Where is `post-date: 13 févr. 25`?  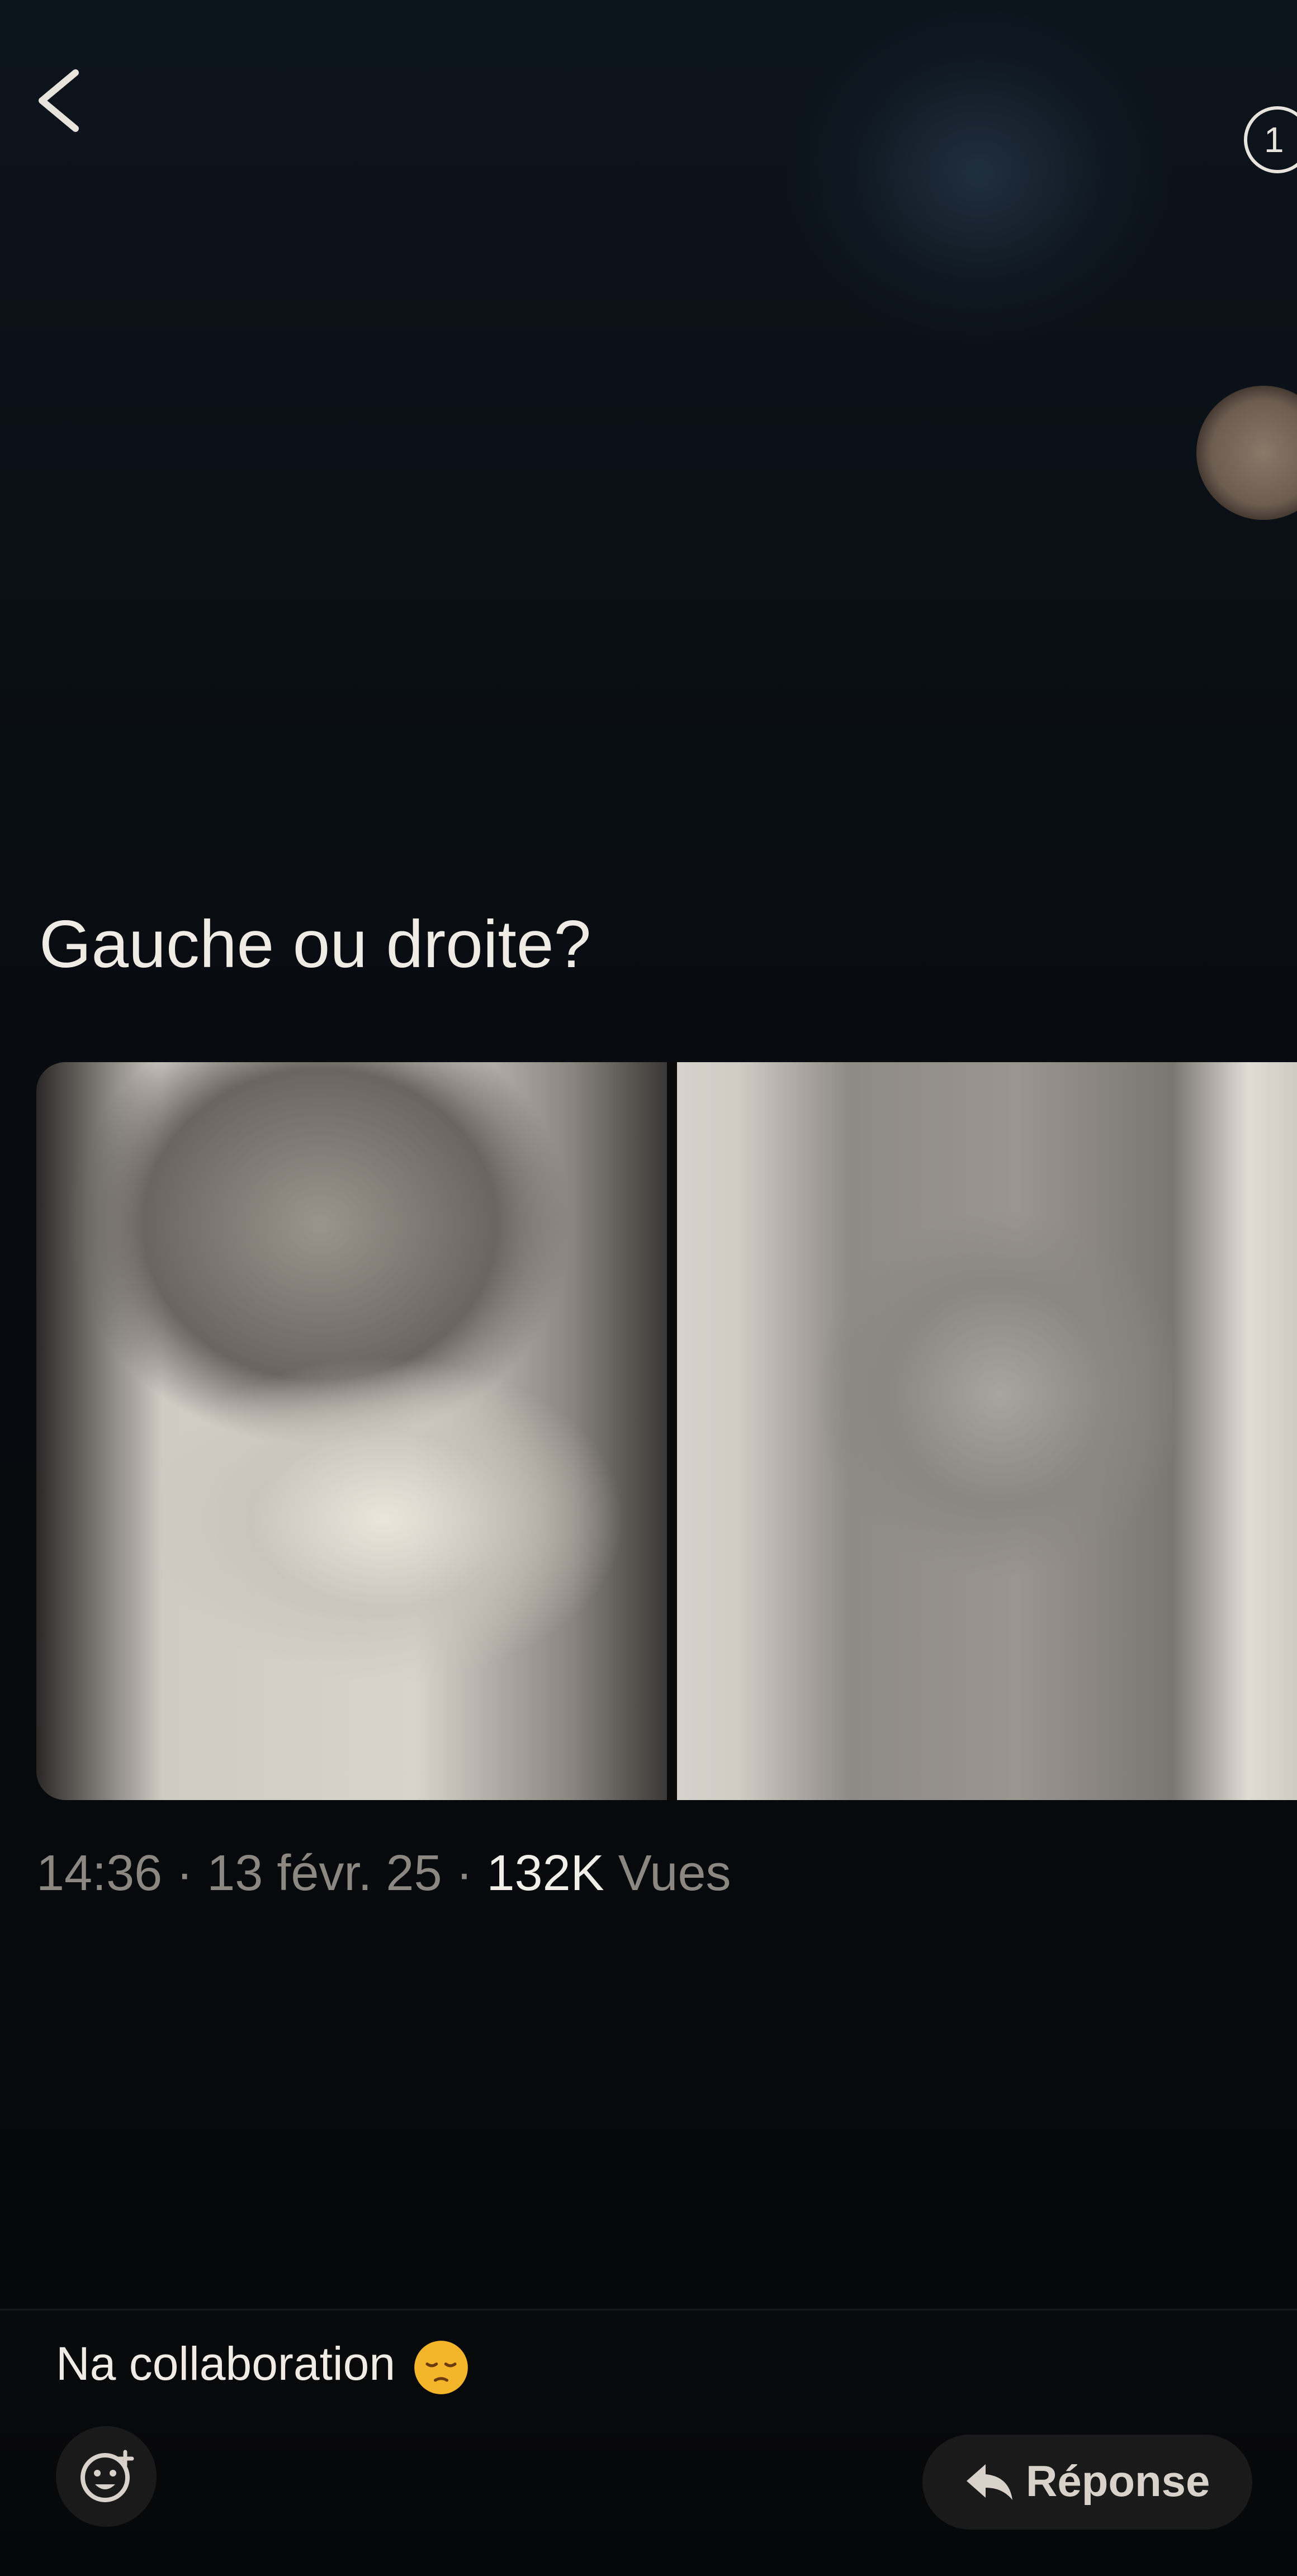
post-date: 13 févr. 25 is located at coordinates (324, 1873).